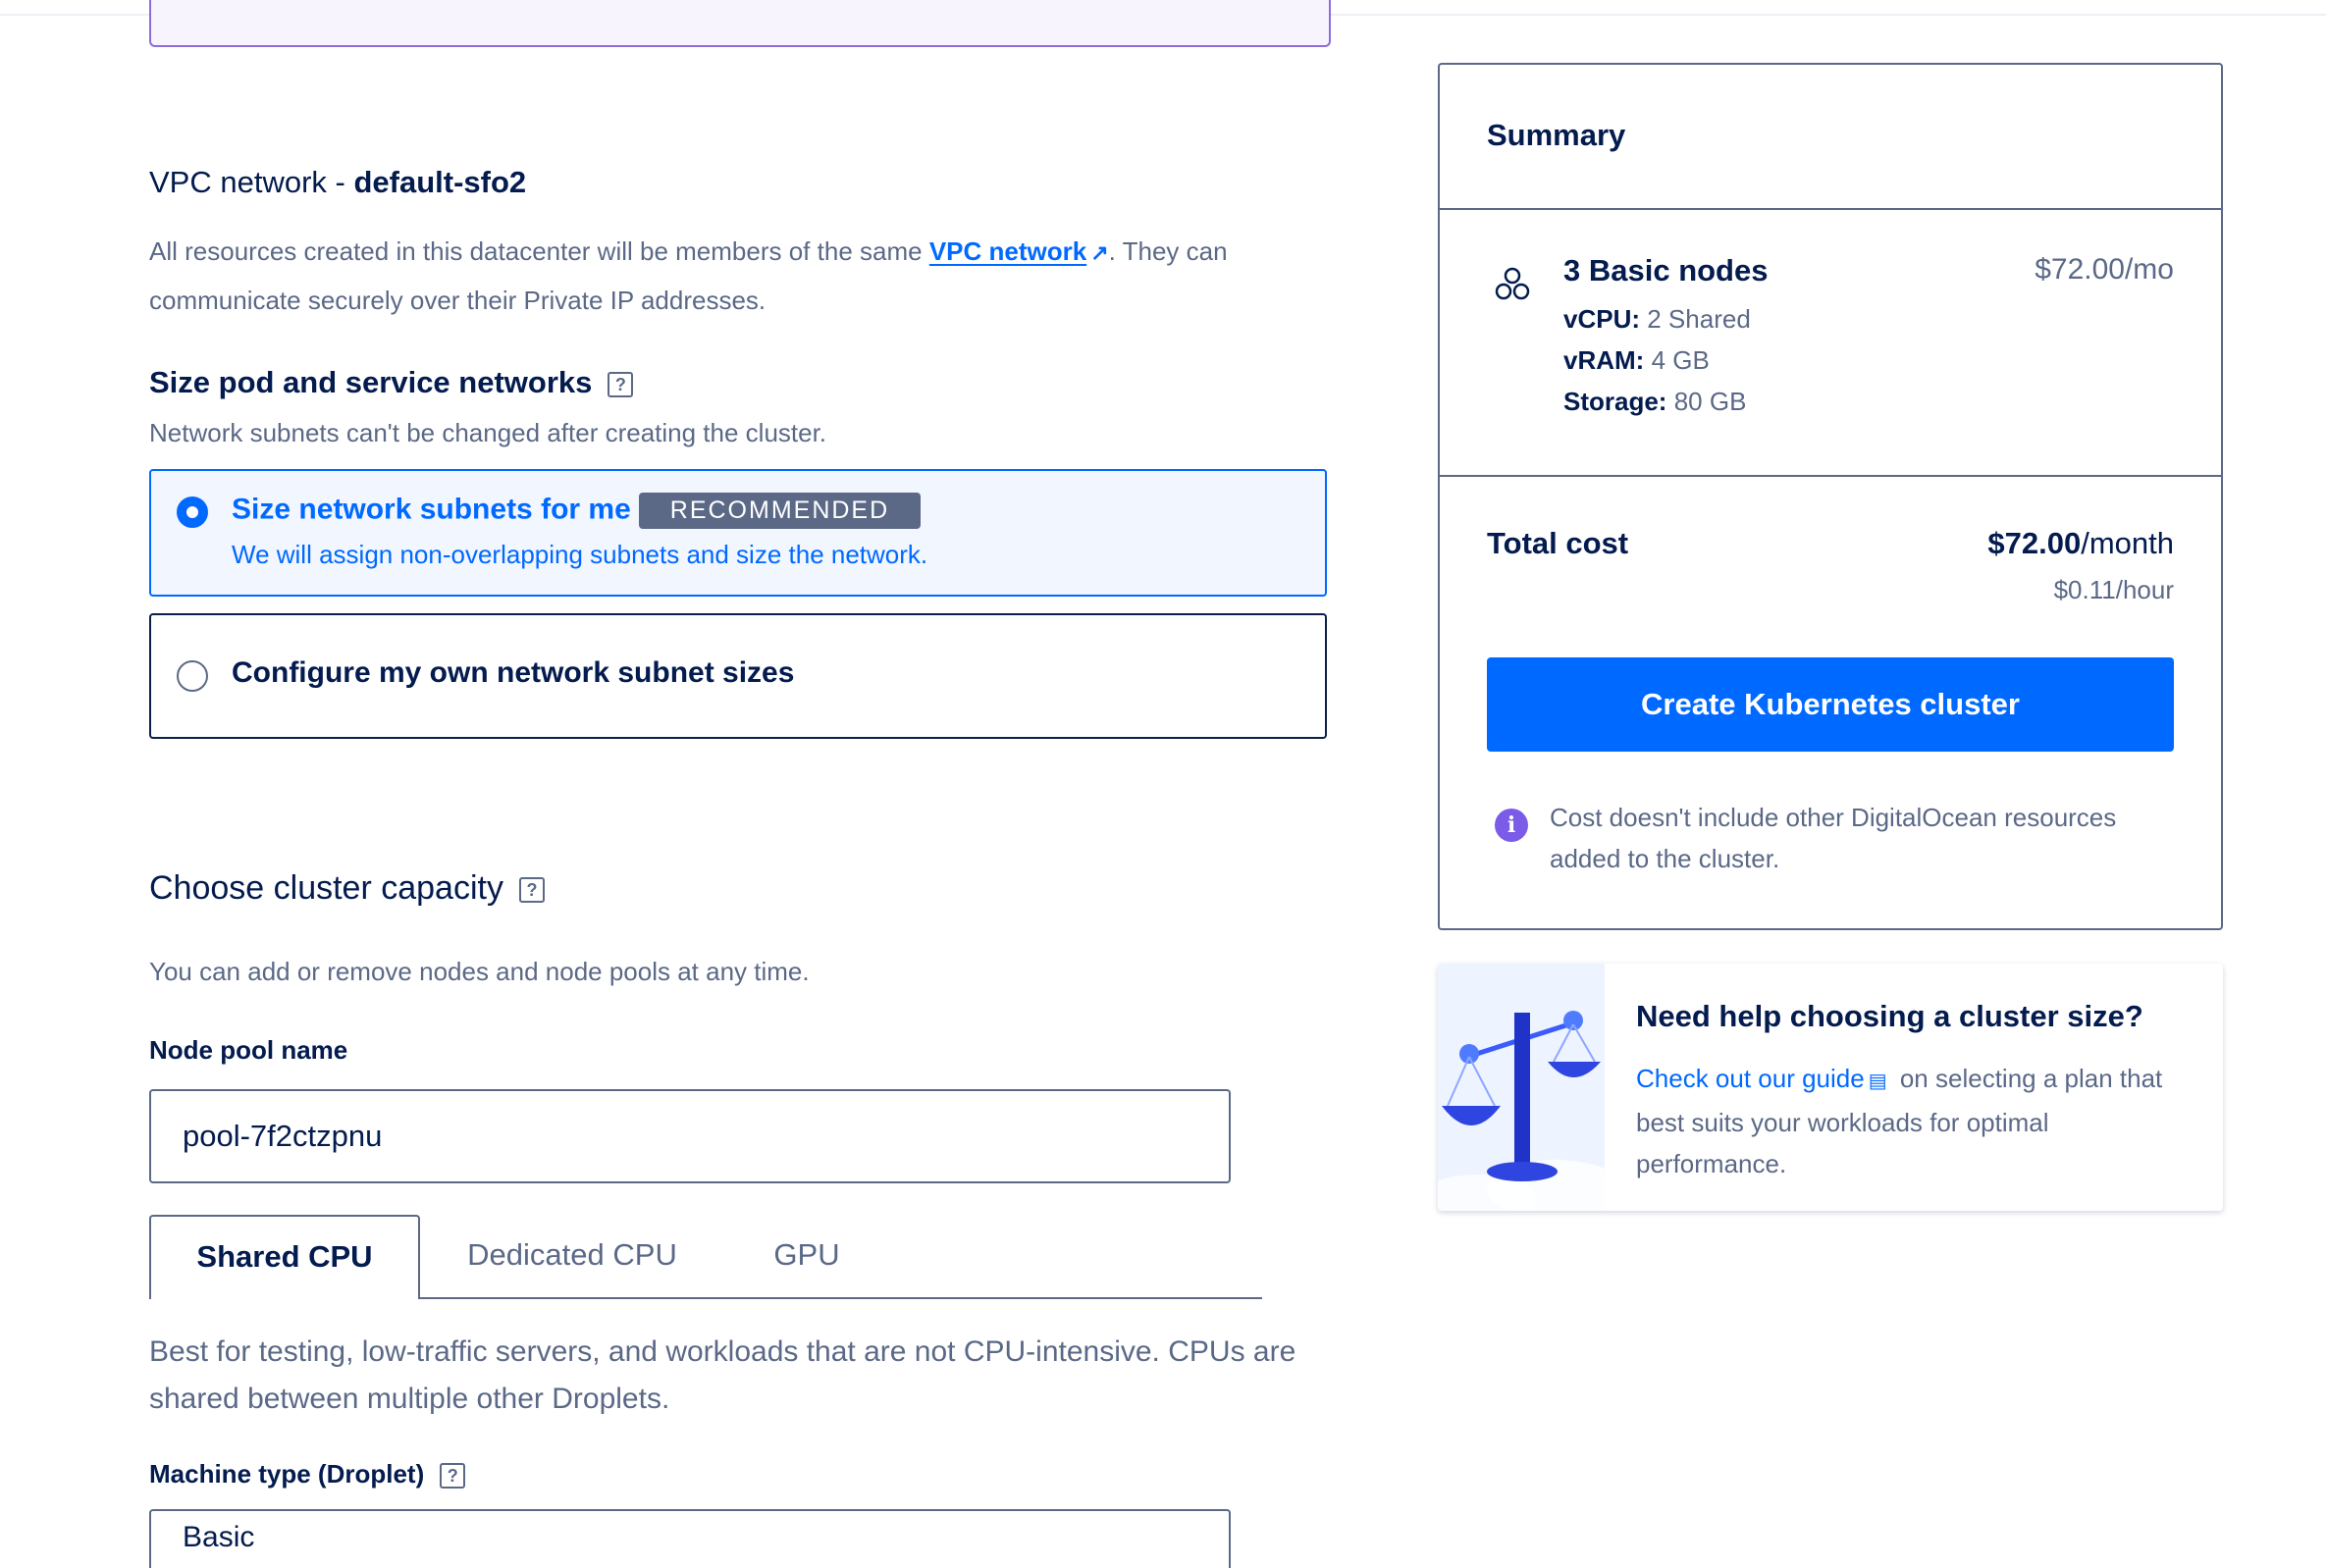 This screenshot has height=1568, width=2326. I want to click on total-cost-value: $72.00/month, so click(2081, 543).